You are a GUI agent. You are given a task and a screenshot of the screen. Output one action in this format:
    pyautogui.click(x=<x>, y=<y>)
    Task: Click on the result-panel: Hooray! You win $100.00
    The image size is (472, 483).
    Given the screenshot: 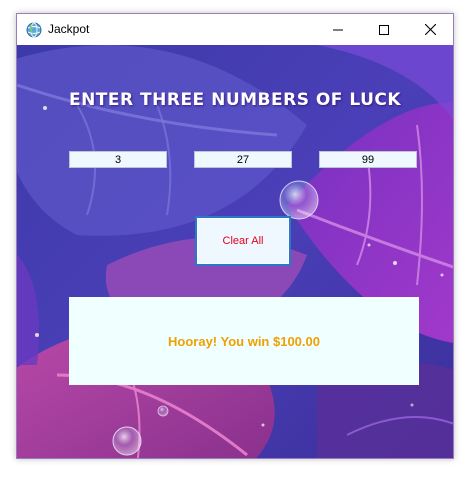 What is the action you would take?
    pyautogui.click(x=244, y=341)
    